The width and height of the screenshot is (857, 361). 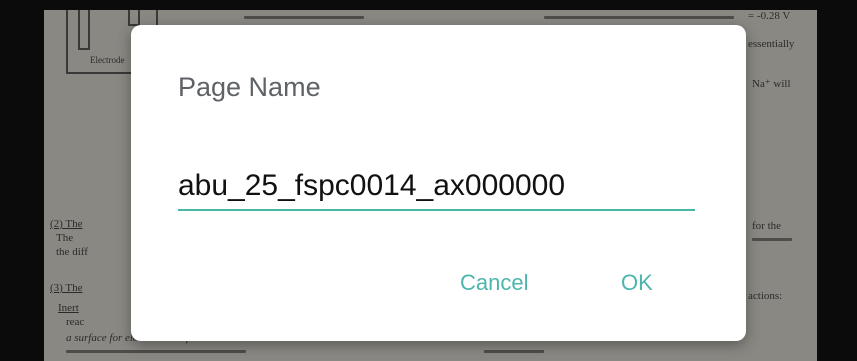 What do you see at coordinates (68, 308) in the screenshot?
I see `doc-text: Inert` at bounding box center [68, 308].